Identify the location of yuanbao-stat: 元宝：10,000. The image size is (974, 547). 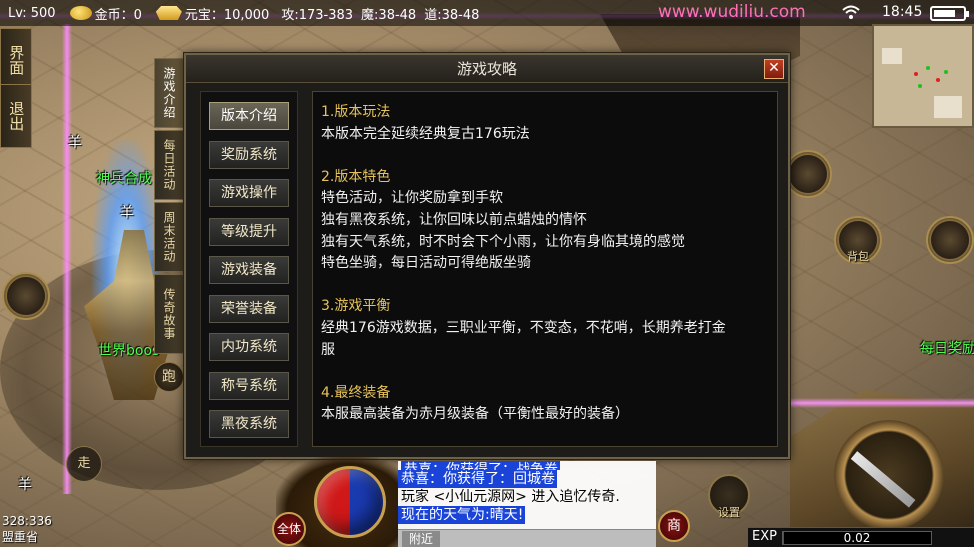
(212, 13).